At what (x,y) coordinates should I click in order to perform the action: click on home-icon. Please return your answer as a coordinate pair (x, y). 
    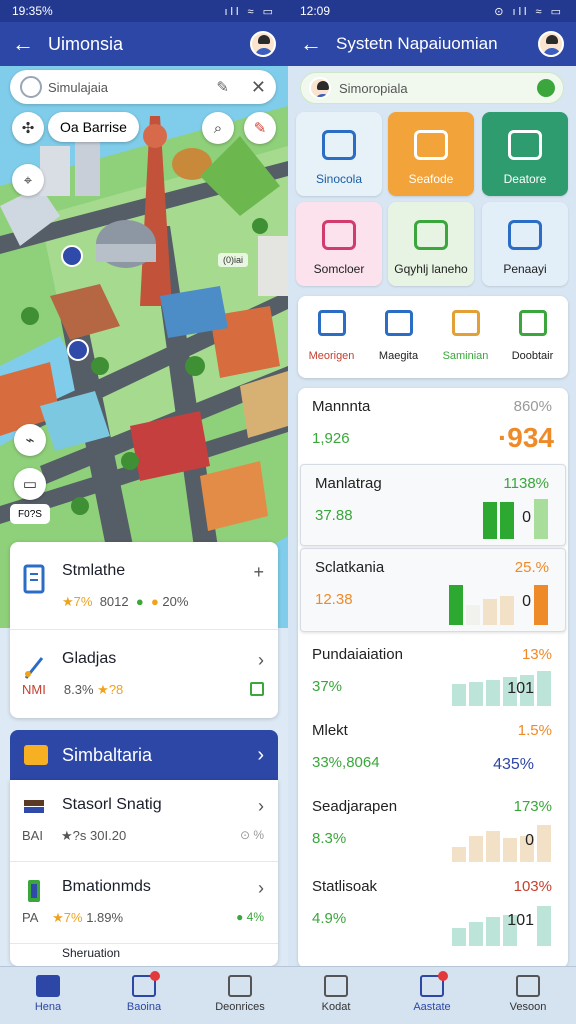
    Looking at the image, I should click on (48, 986).